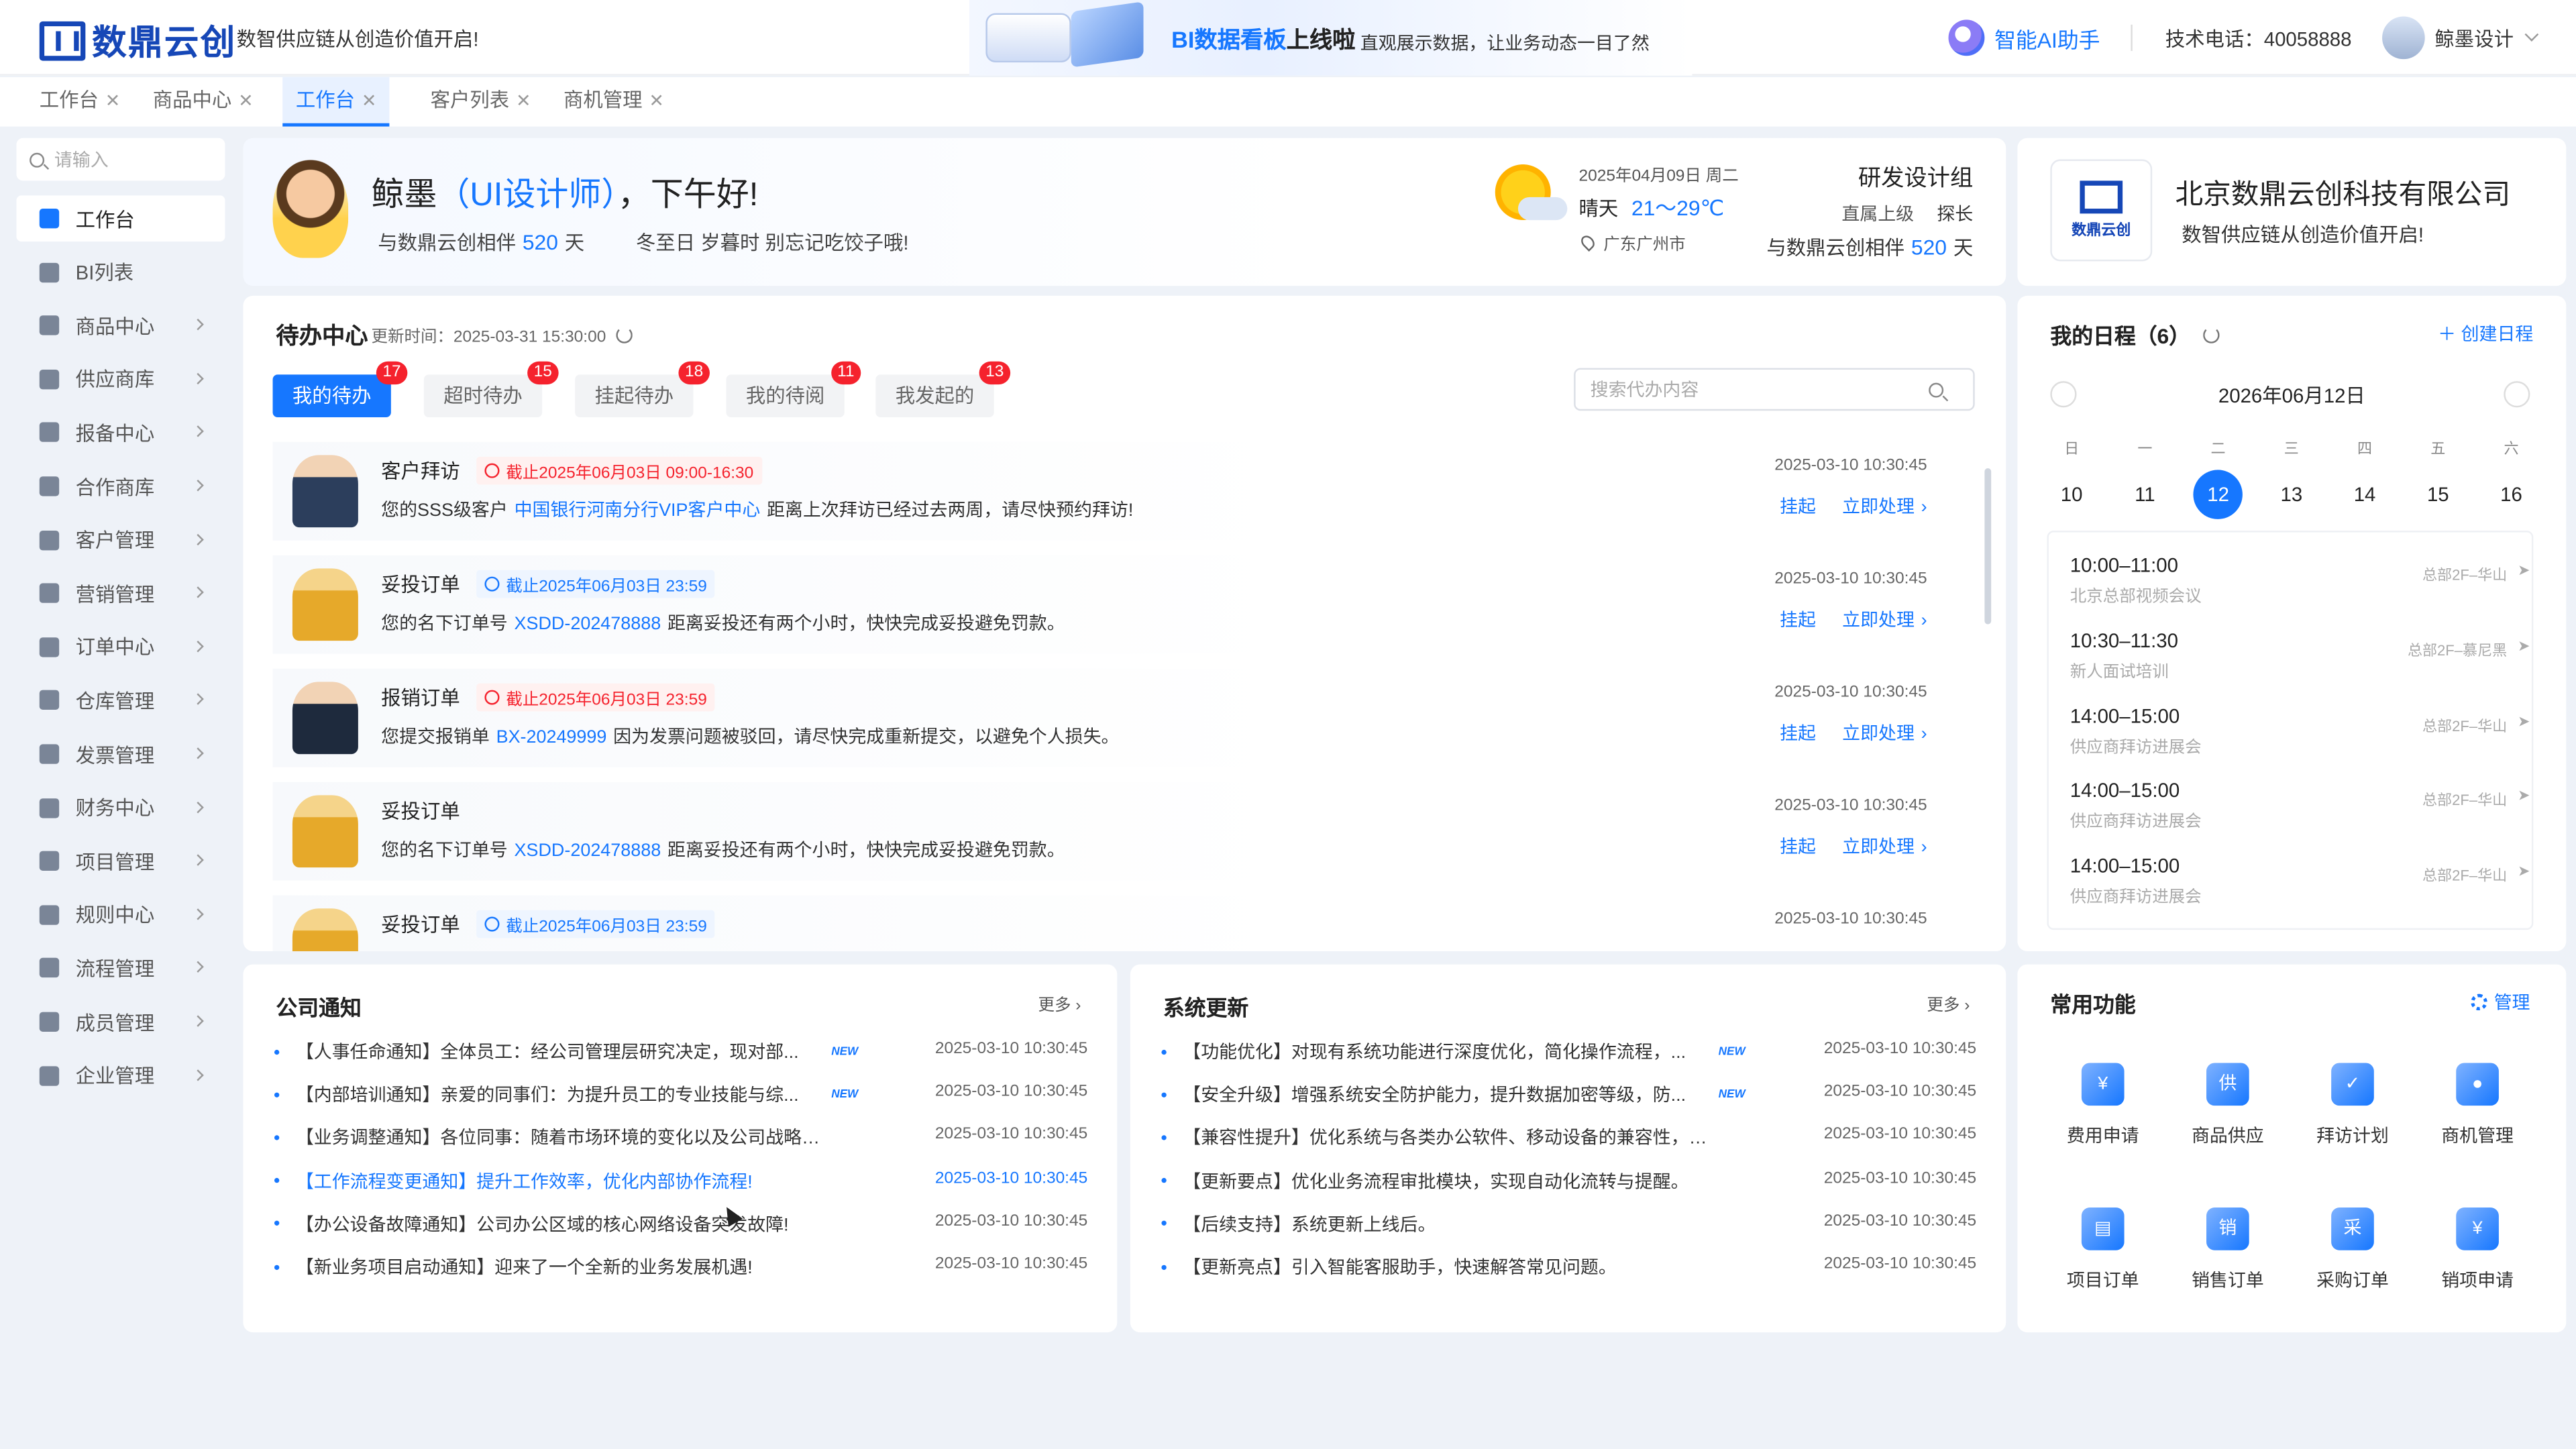 The image size is (2576, 1449). Describe the element at coordinates (1331, 38) in the screenshot. I see `bi-banner: BI数据看板上线啦 直观展示数据，让业务动态一目了然` at that location.